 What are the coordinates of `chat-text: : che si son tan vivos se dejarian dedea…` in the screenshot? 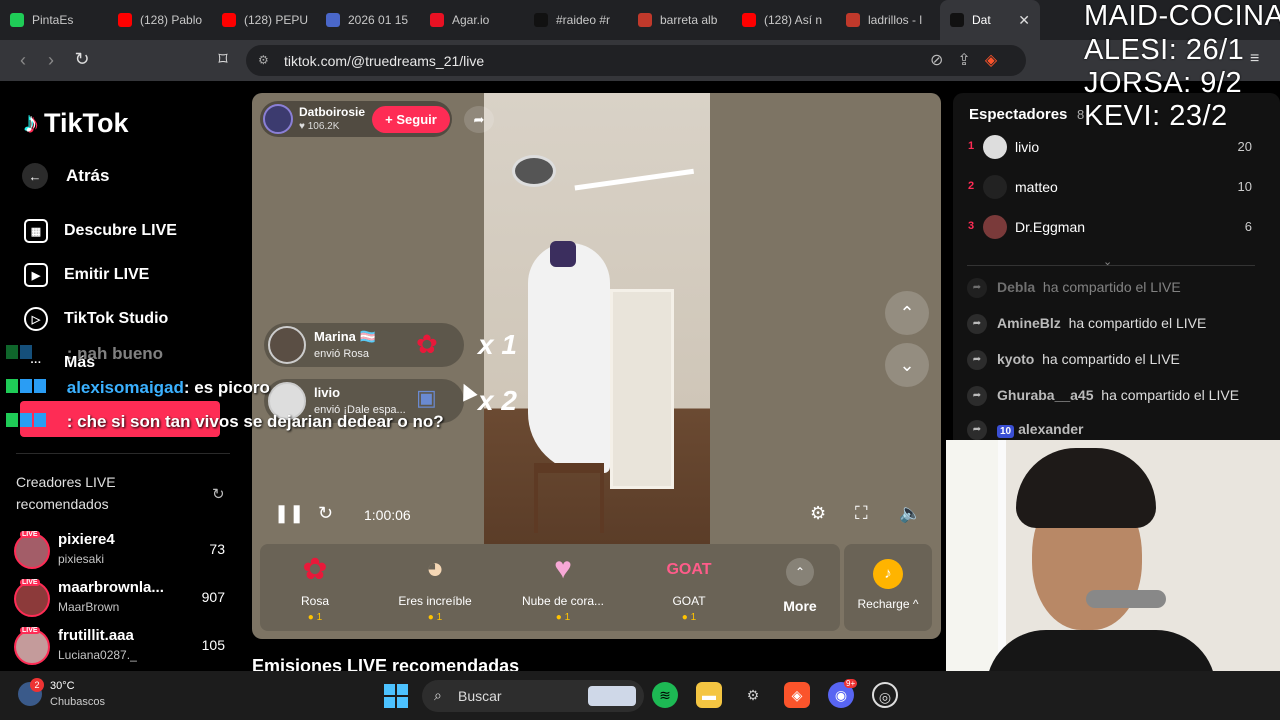 It's located at (255, 421).